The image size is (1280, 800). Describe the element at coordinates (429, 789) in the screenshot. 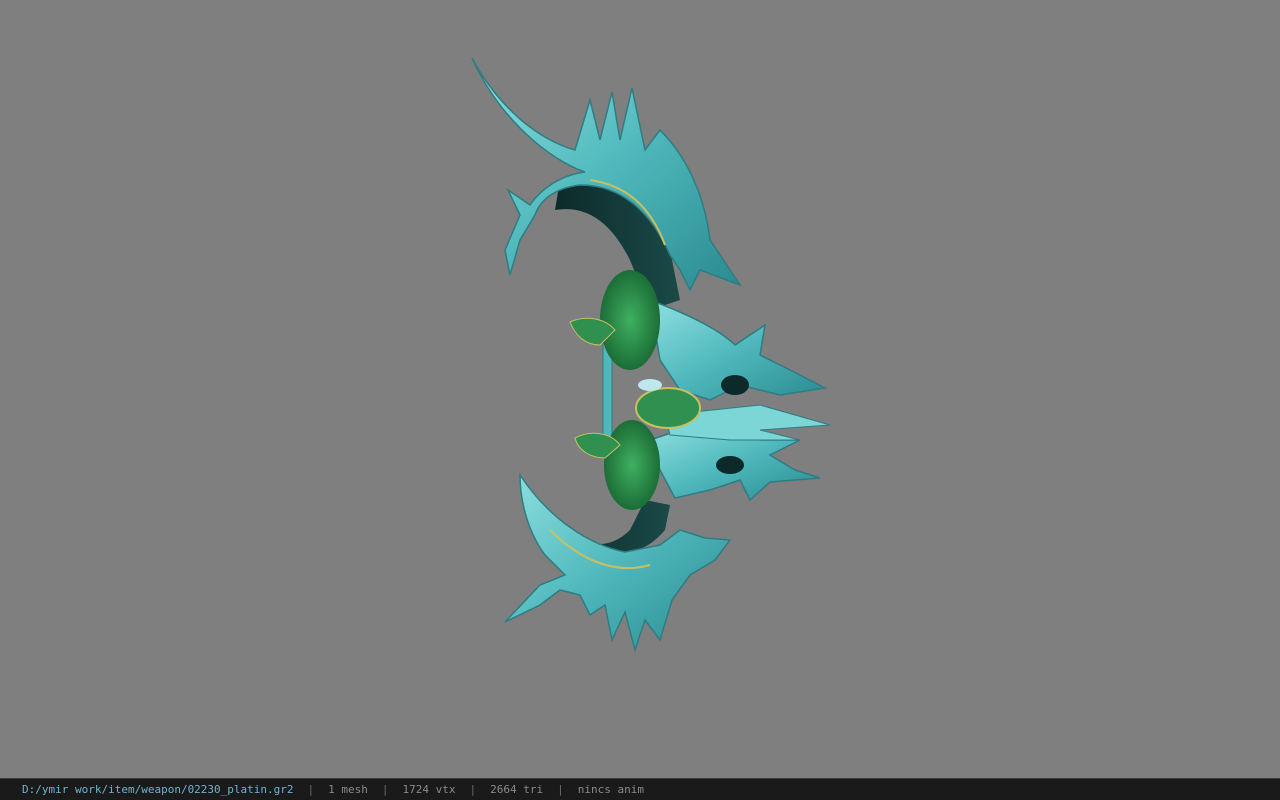

I see `vertex-count: 1724 vtx` at that location.